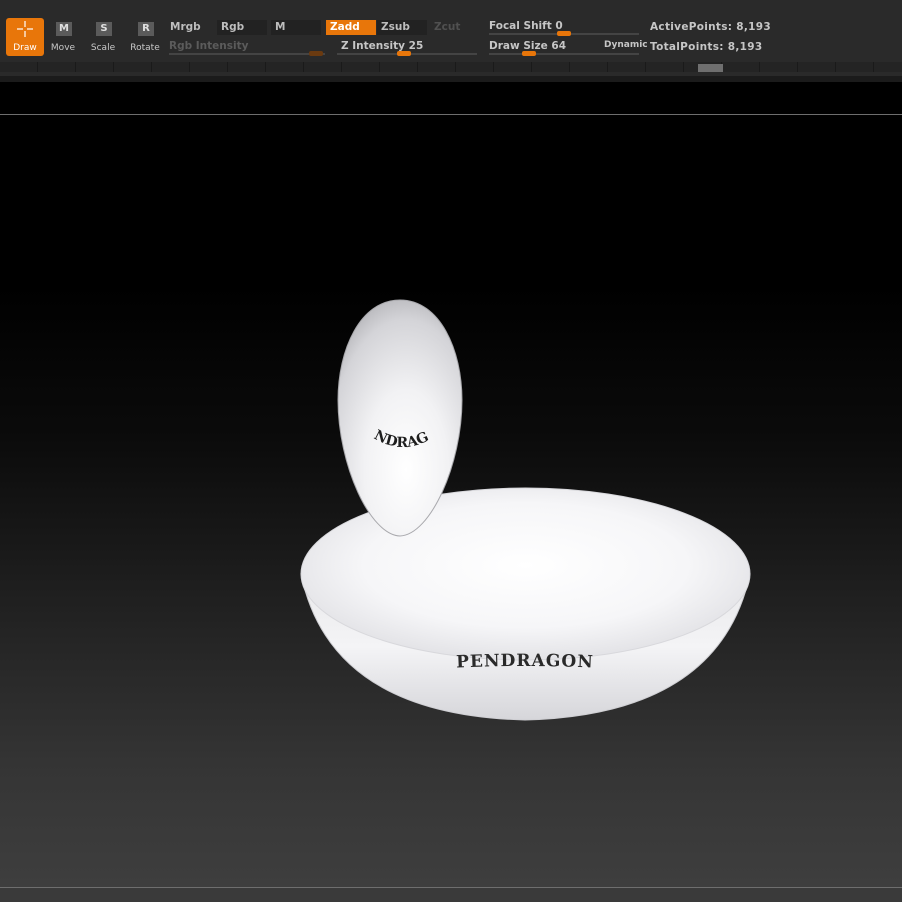  I want to click on total-points-stat: TotalPoints: 8,193, so click(706, 47).